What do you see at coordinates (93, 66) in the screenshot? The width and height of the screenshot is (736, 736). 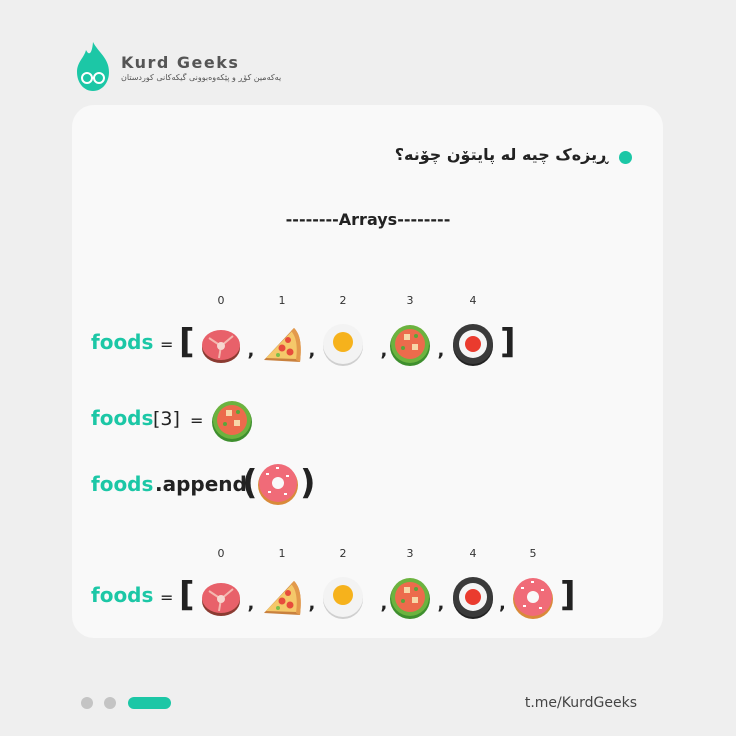 I see `kurd-geeks-logo-icon` at bounding box center [93, 66].